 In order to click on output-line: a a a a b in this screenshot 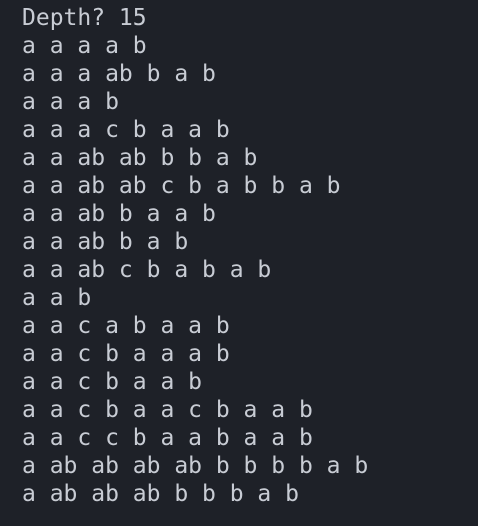, I will do `click(84, 46)`.